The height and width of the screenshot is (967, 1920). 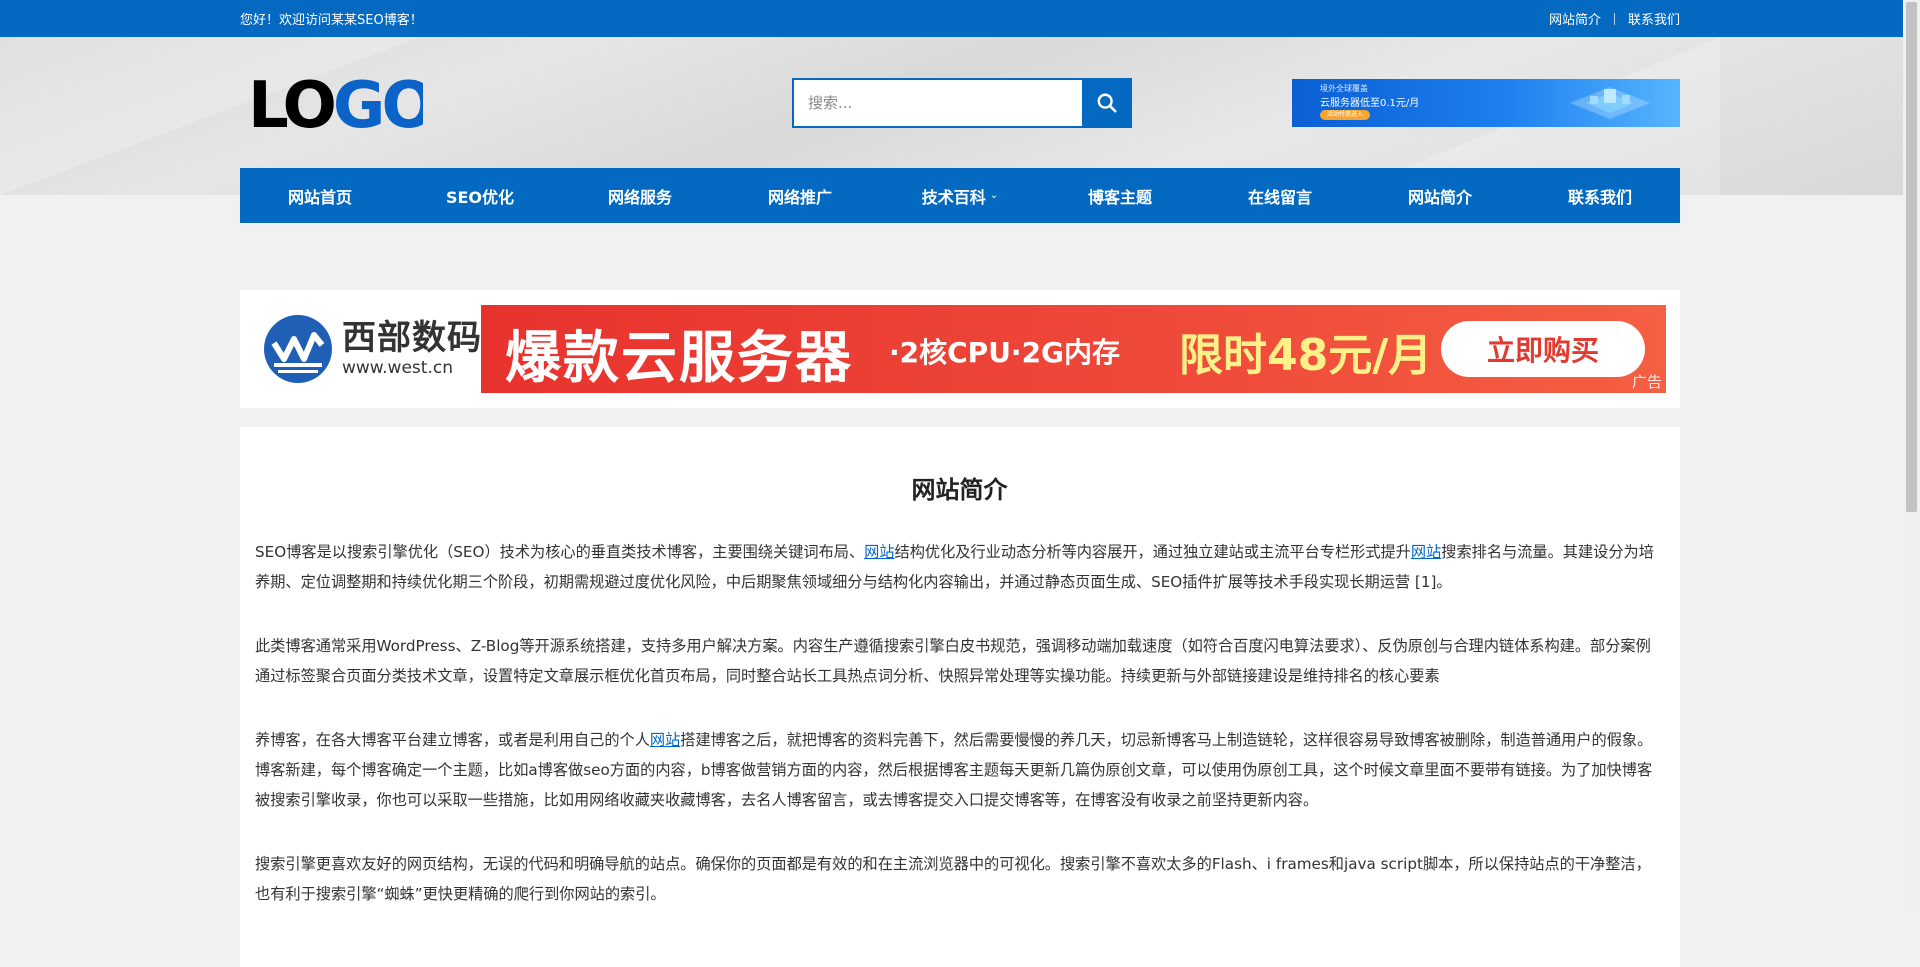 I want to click on text-segment: 养博客，在各大博客平台建立博客，或者是利用自己的个人, so click(x=452, y=740).